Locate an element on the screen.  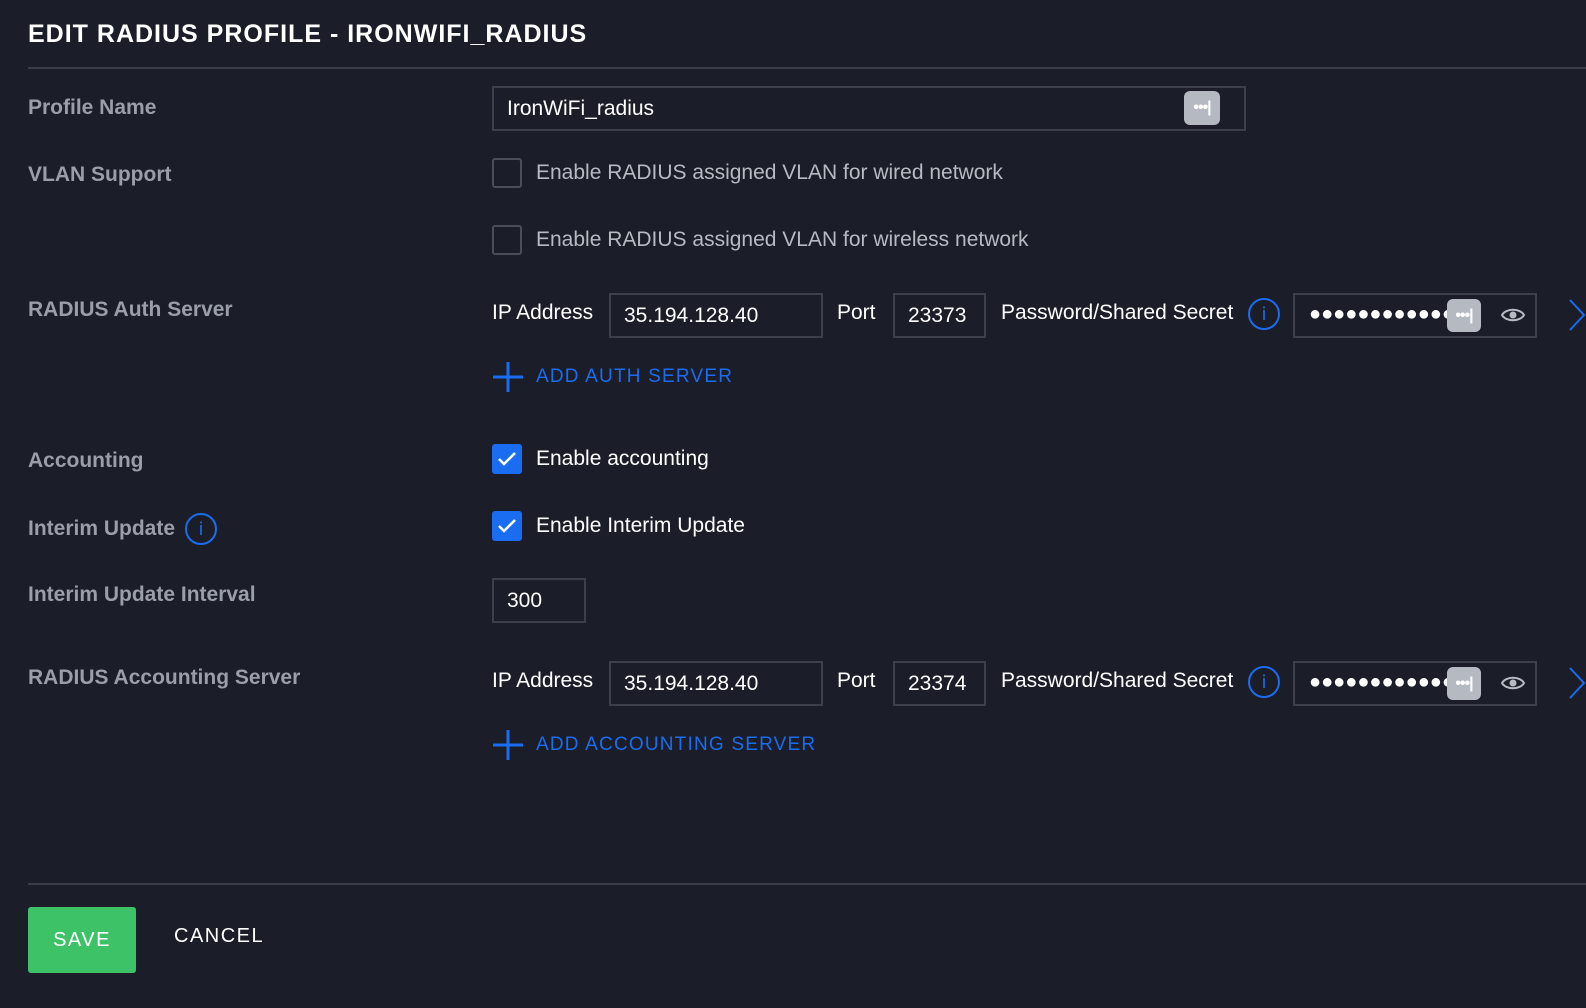
add-auth-server-label: ADD AUTH SERVER is located at coordinates (635, 376).